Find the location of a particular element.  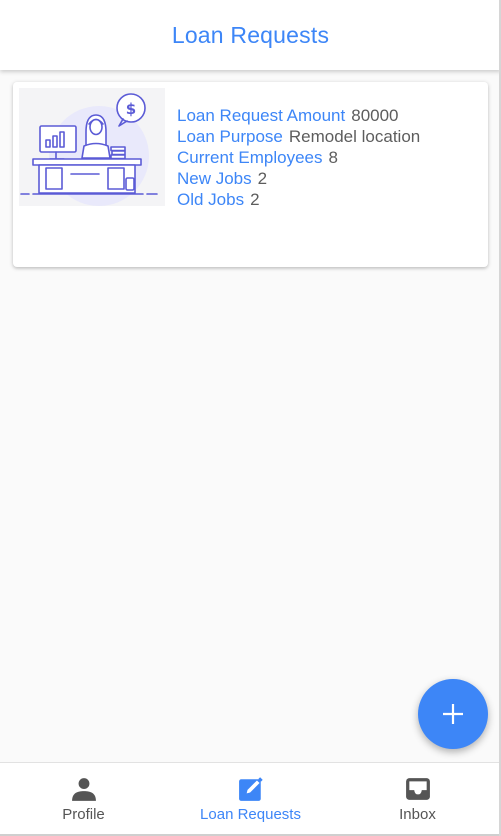

nav-label-loan-requests: Loan Requests is located at coordinates (250, 814).